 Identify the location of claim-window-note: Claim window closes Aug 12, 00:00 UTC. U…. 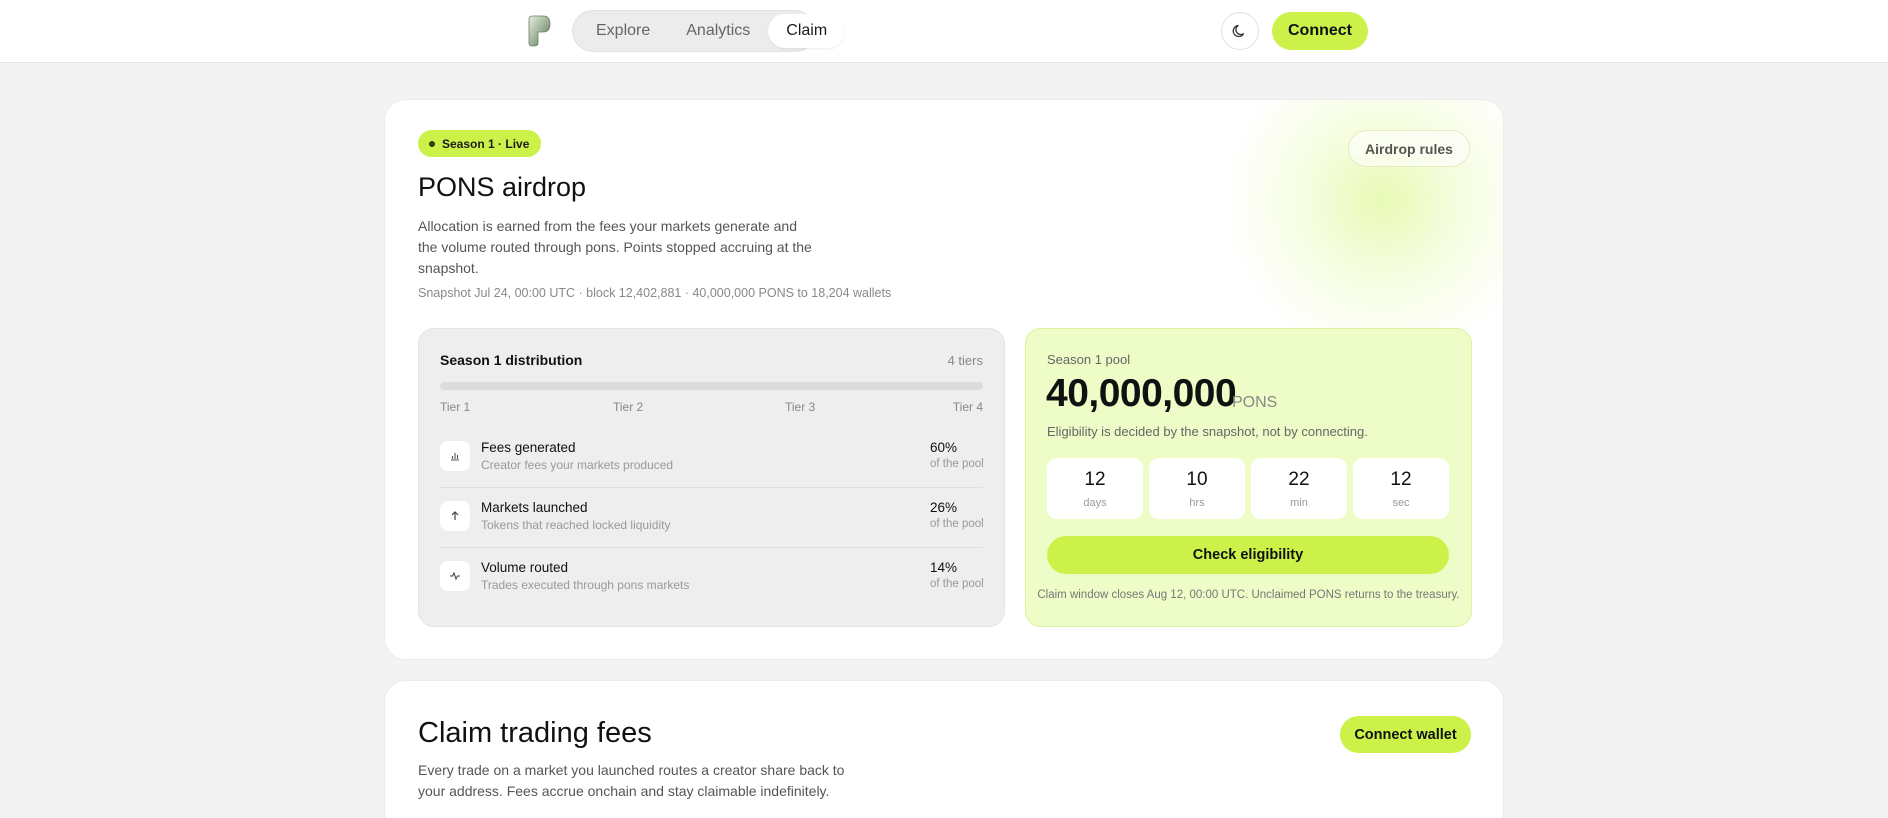
(1248, 595).